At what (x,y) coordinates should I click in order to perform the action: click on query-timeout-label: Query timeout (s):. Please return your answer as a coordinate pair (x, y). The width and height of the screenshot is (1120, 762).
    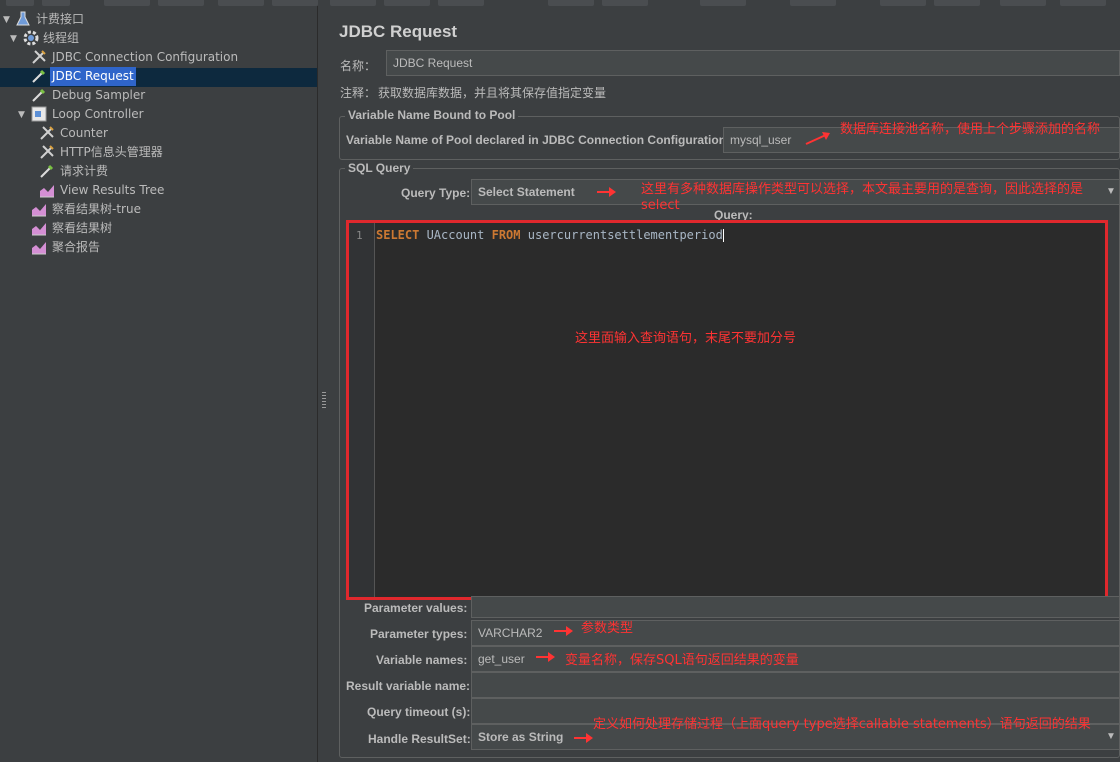
    Looking at the image, I should click on (419, 712).